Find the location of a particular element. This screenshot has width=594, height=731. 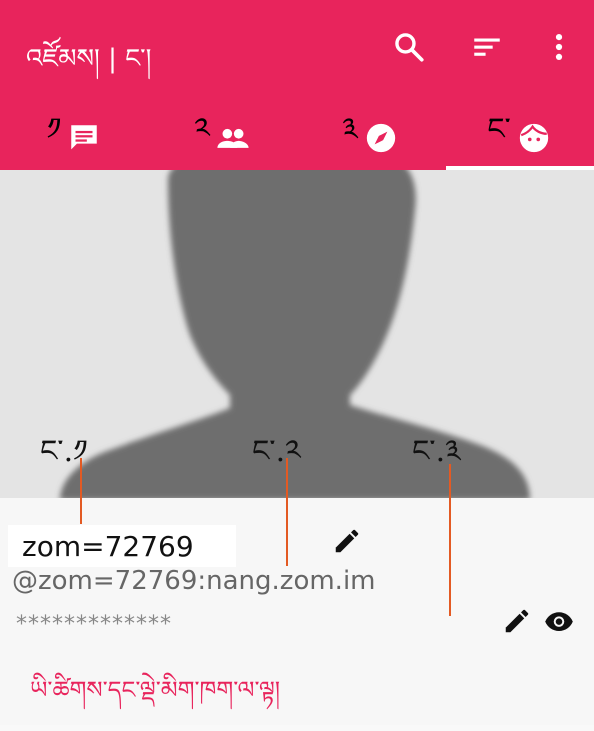

display-name: zom=72769 is located at coordinates (108, 546).